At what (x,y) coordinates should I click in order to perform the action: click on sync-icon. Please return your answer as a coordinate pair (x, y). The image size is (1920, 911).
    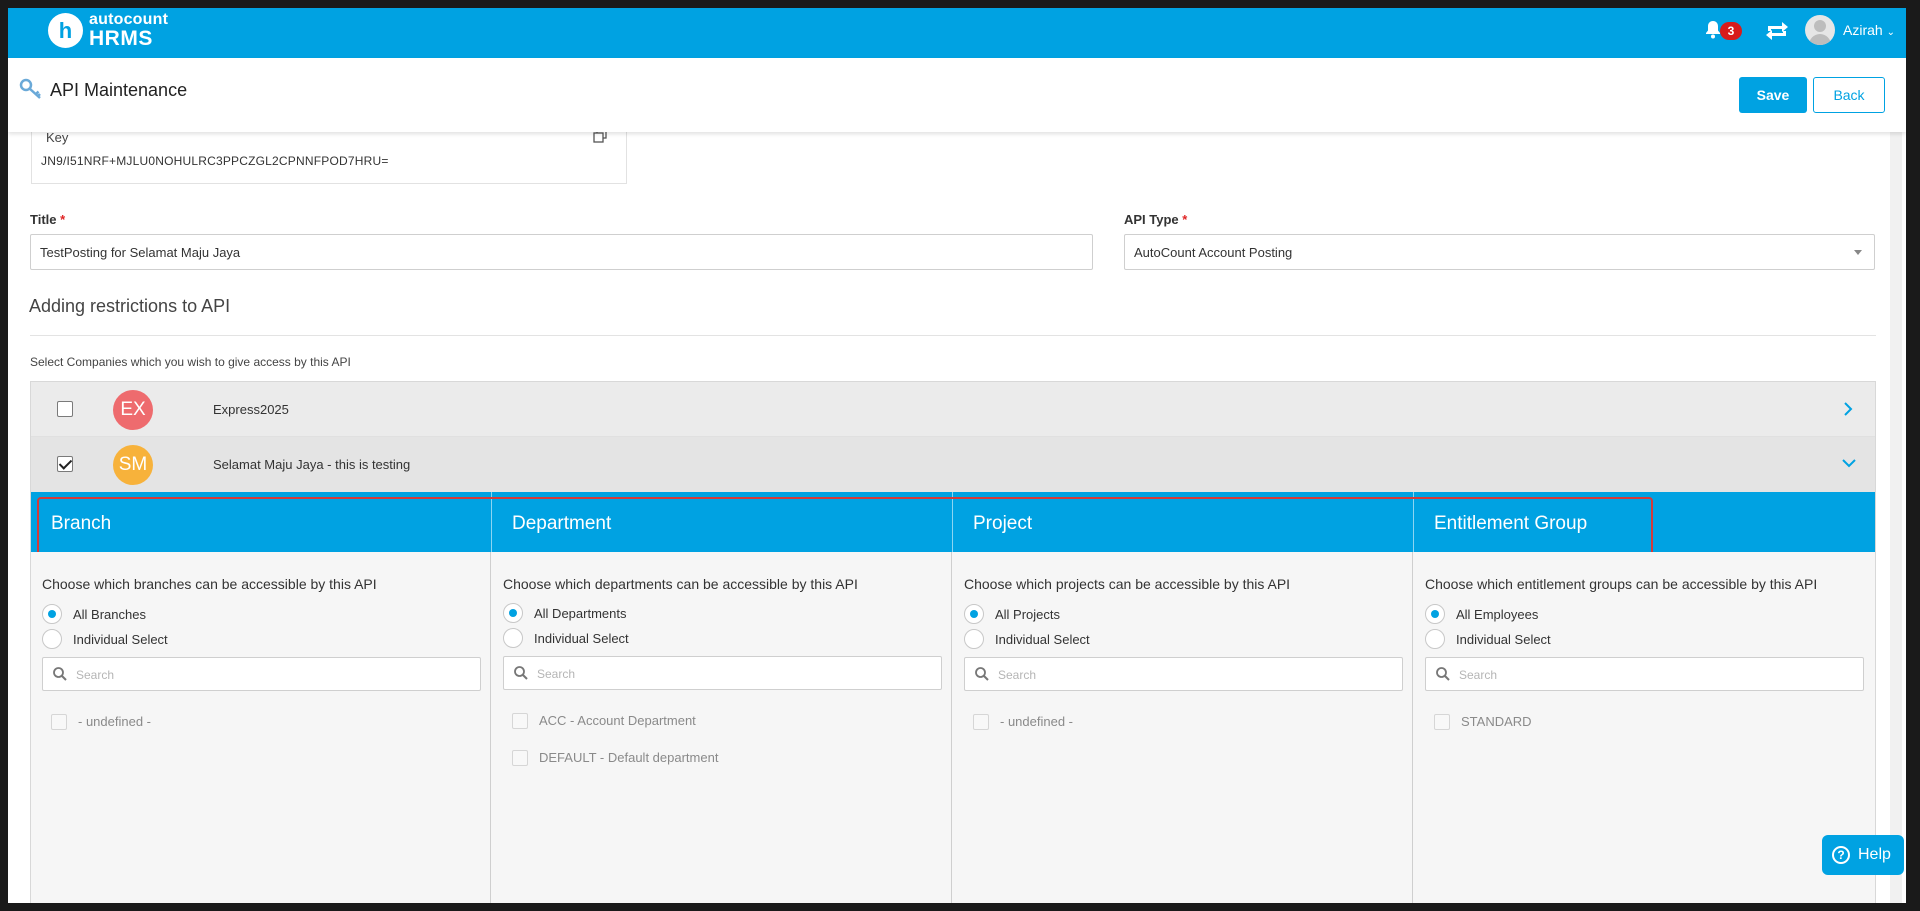
    Looking at the image, I should click on (1777, 33).